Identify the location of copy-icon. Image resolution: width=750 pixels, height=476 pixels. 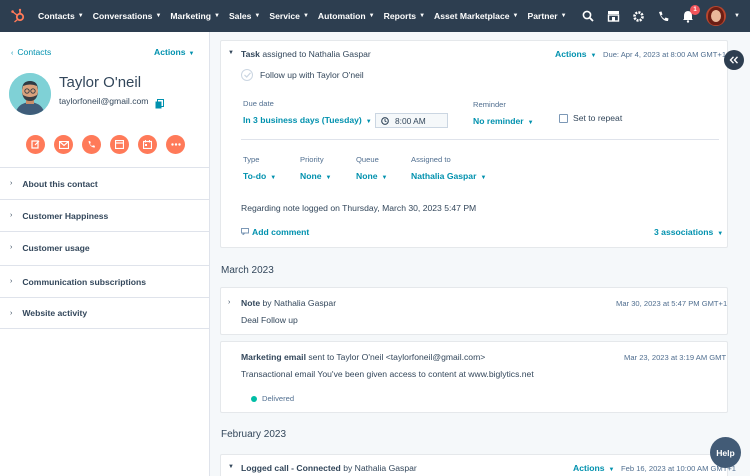
(159, 102).